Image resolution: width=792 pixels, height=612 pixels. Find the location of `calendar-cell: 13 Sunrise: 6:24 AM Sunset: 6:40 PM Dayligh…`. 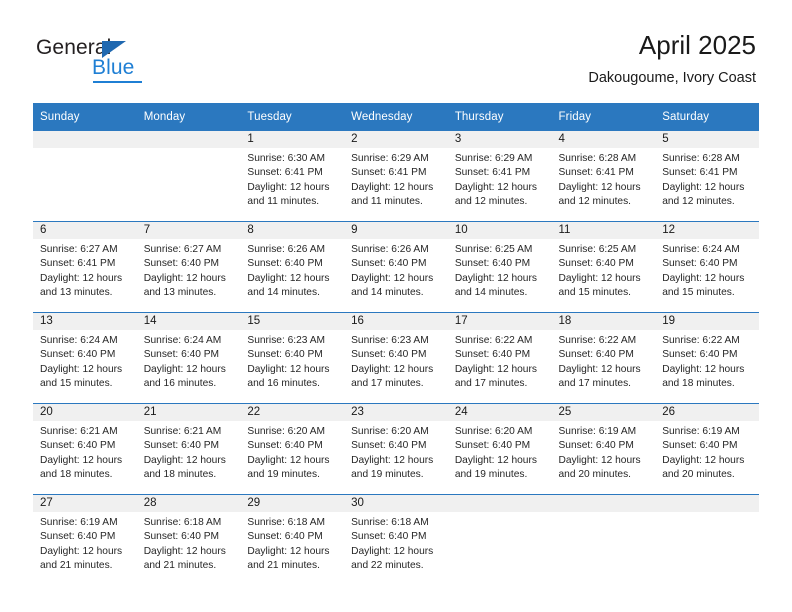

calendar-cell: 13 Sunrise: 6:24 AM Sunset: 6:40 PM Dayligh… is located at coordinates (85, 358).